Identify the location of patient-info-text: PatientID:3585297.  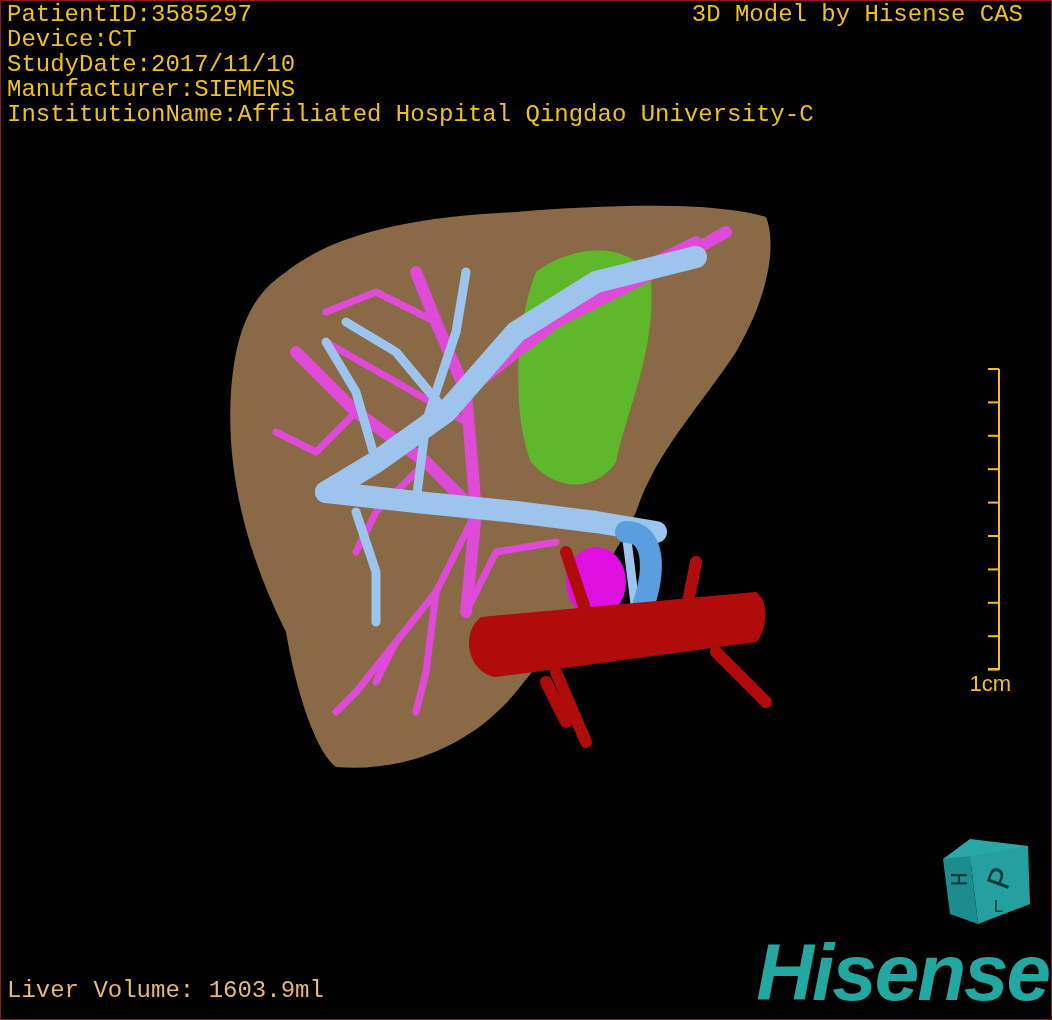
(129, 14).